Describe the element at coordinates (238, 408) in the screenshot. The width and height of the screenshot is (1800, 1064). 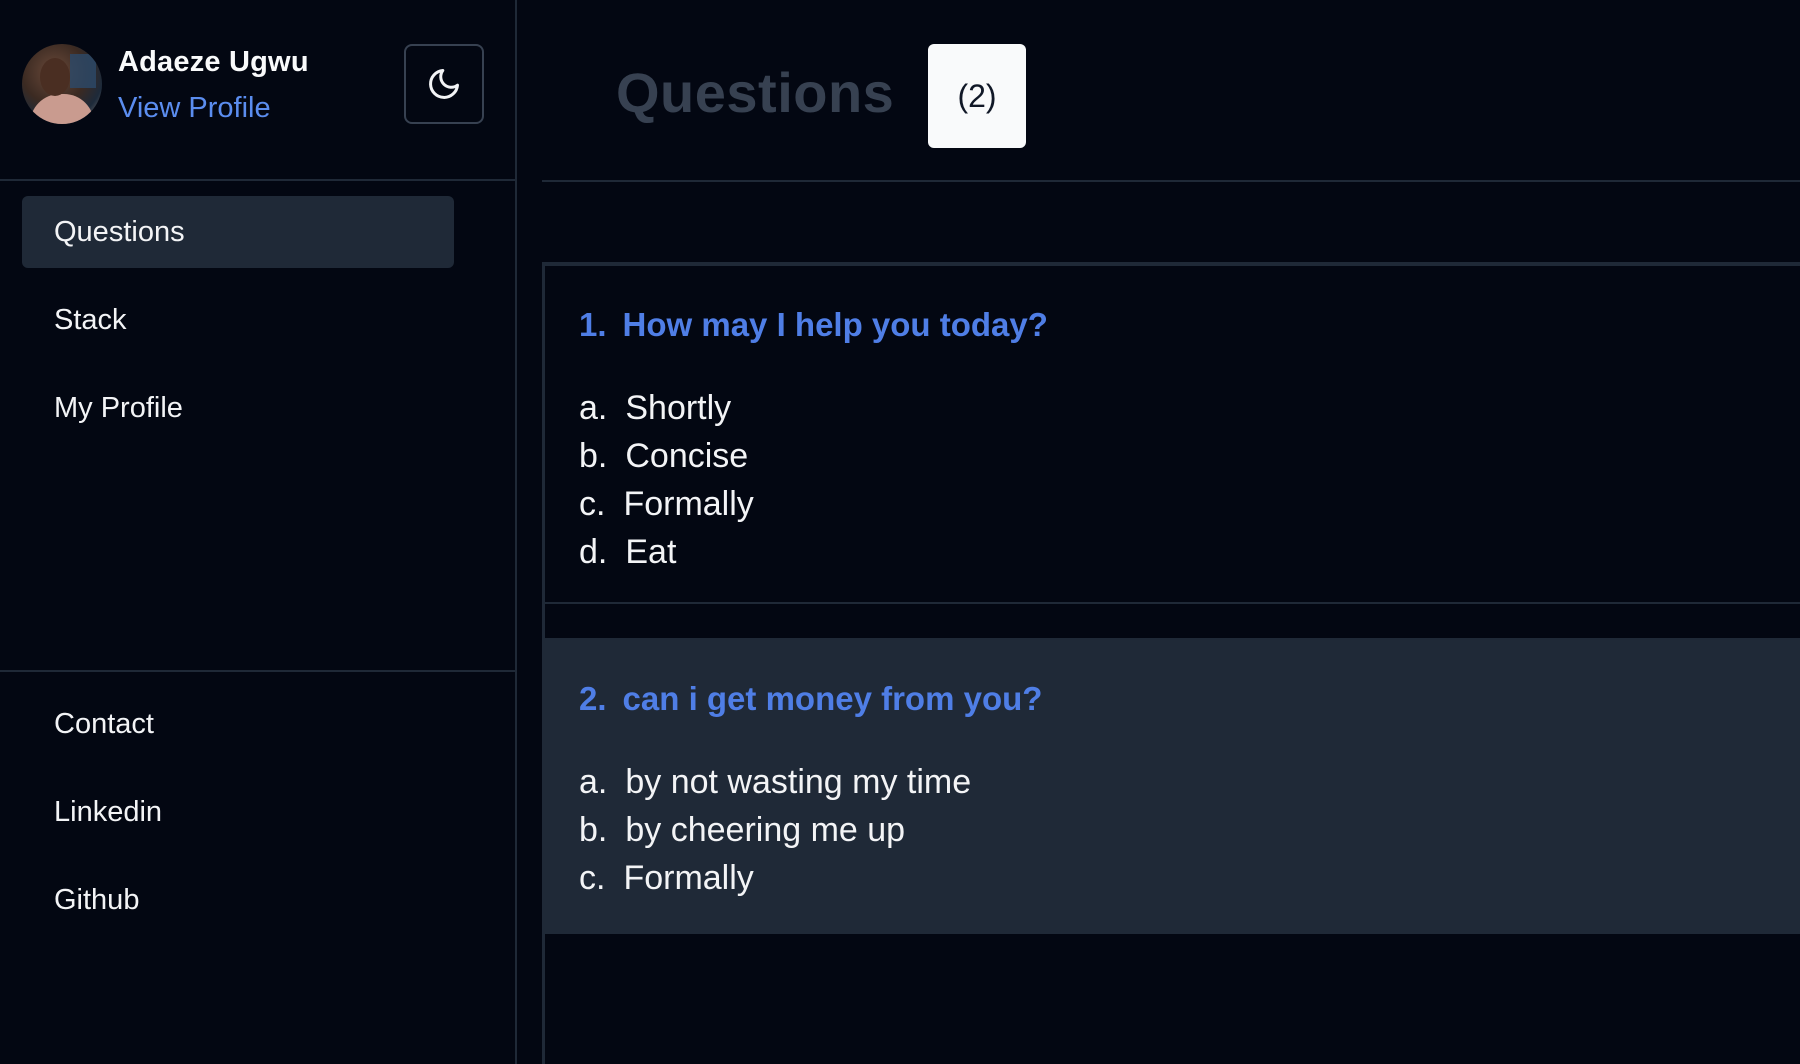
I see `sidebar-item-my-profile: My Profile` at that location.